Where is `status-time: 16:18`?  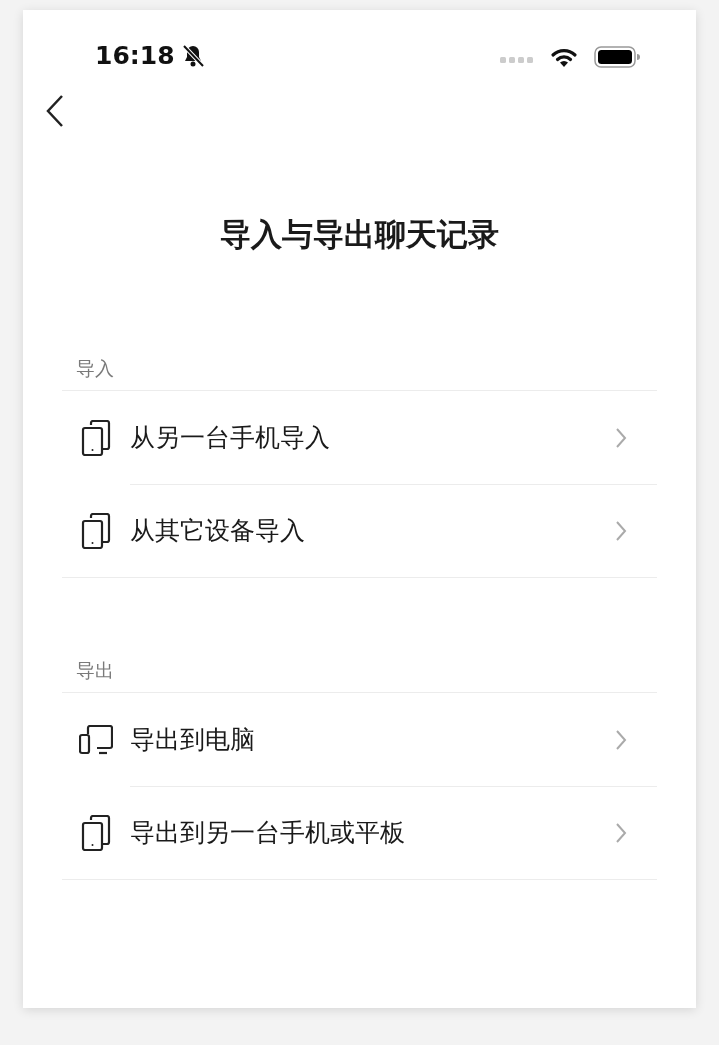 status-time: 16:18 is located at coordinates (135, 55).